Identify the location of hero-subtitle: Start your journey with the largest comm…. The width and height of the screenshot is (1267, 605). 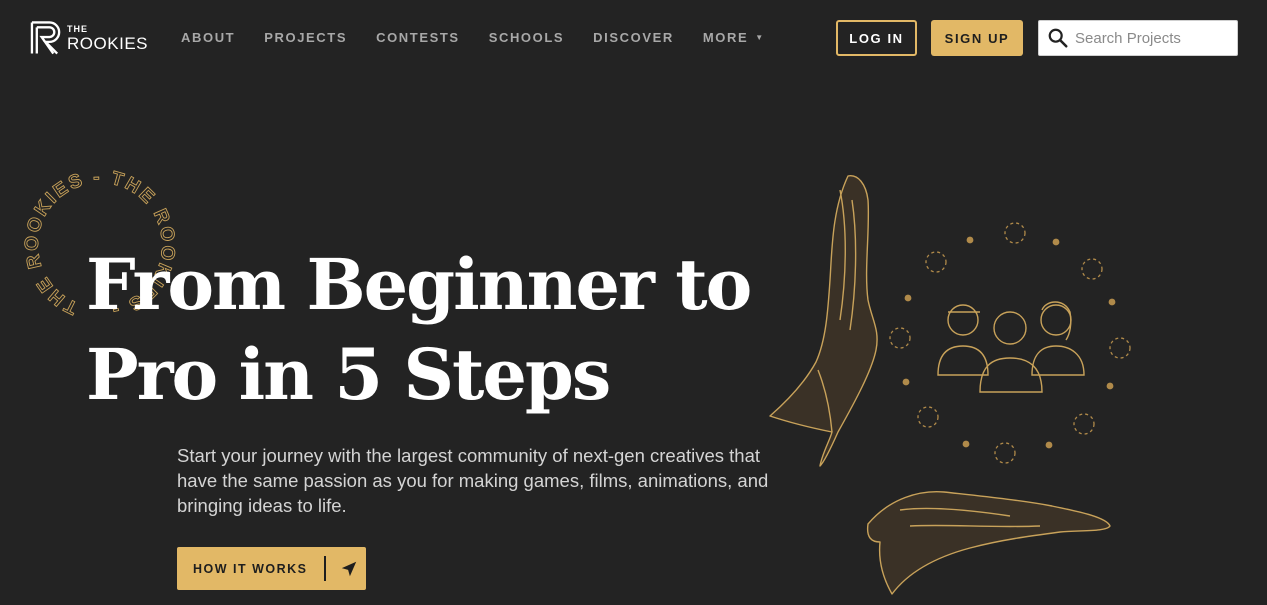
(473, 480).